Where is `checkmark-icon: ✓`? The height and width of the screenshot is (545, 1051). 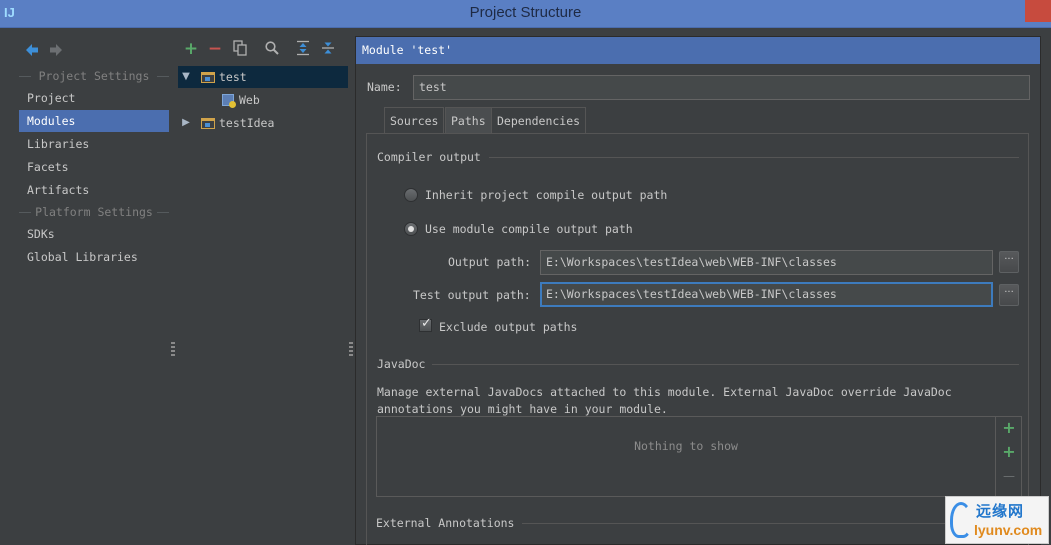 checkmark-icon: ✓ is located at coordinates (426, 323).